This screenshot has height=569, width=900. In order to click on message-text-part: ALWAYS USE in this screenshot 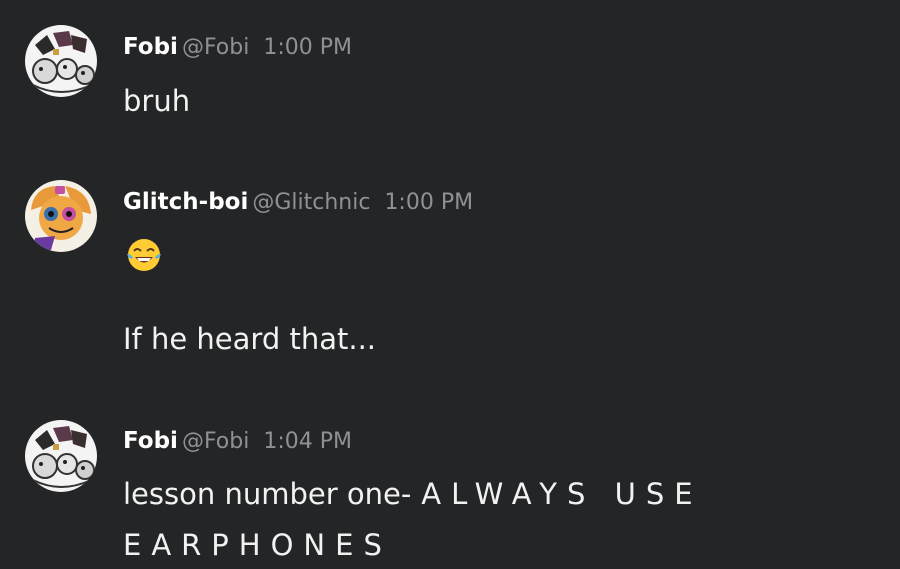, I will do `click(562, 494)`.